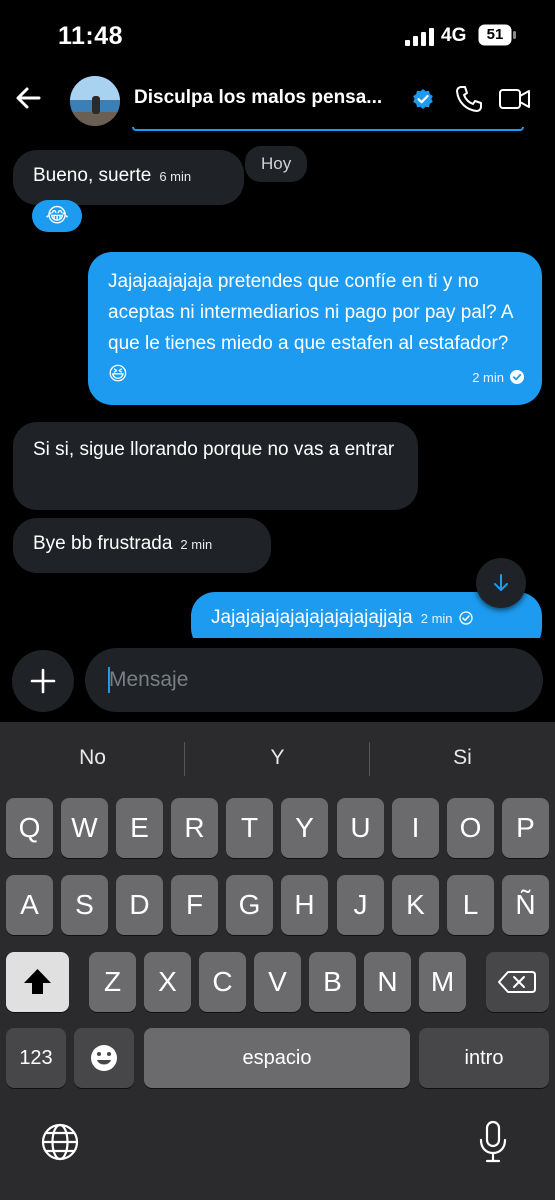  What do you see at coordinates (415, 828) in the screenshot?
I see `key-i: I` at bounding box center [415, 828].